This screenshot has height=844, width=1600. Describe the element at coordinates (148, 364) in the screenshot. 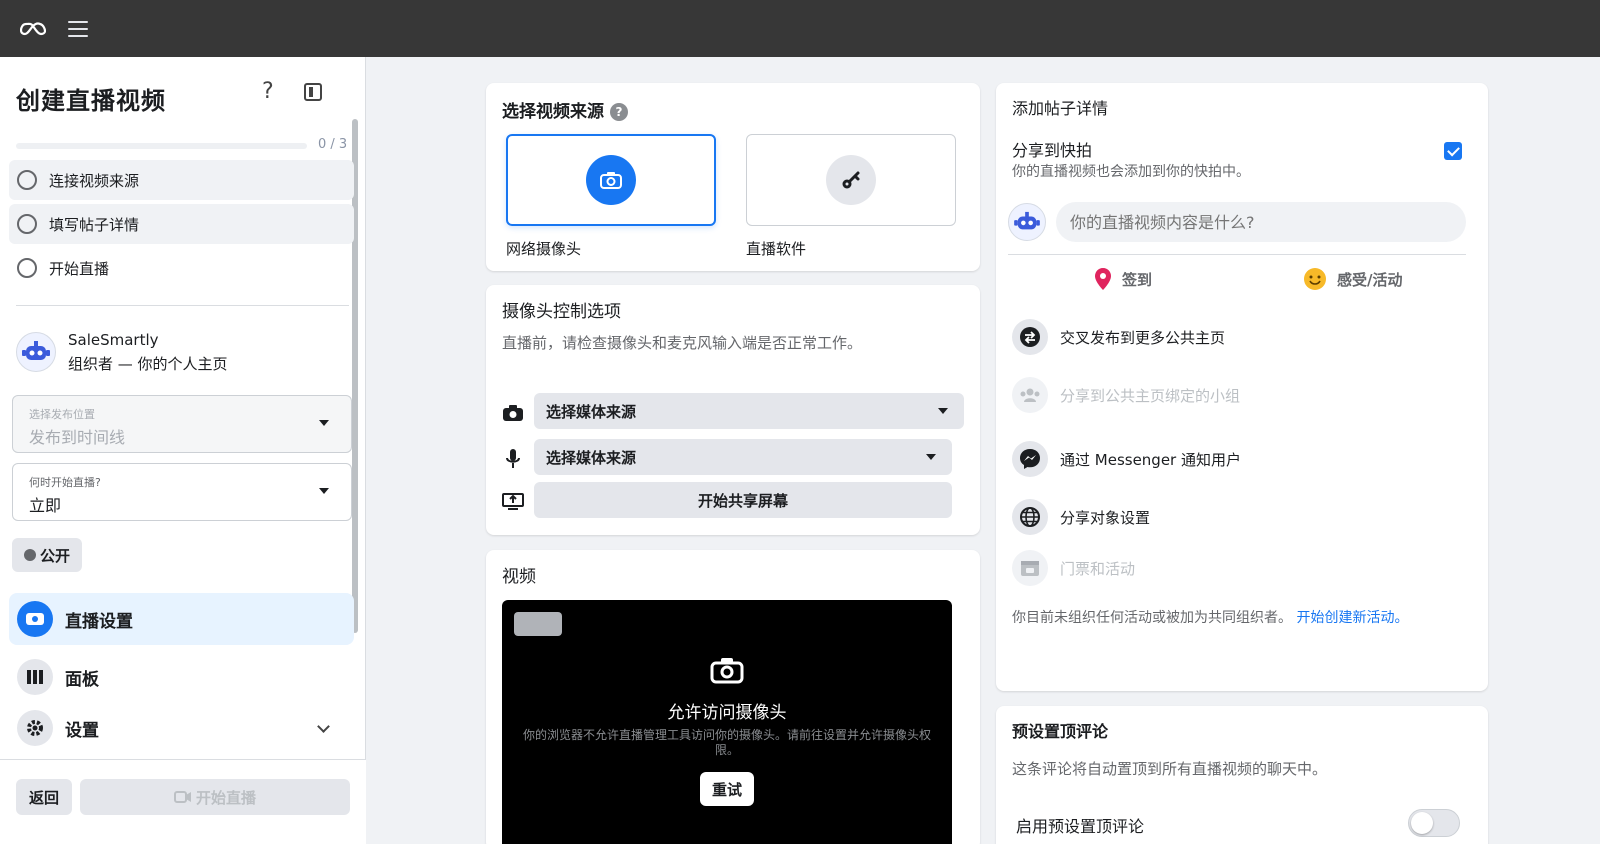

I see `organizer-role: 组织者 — 你的个人主页` at that location.